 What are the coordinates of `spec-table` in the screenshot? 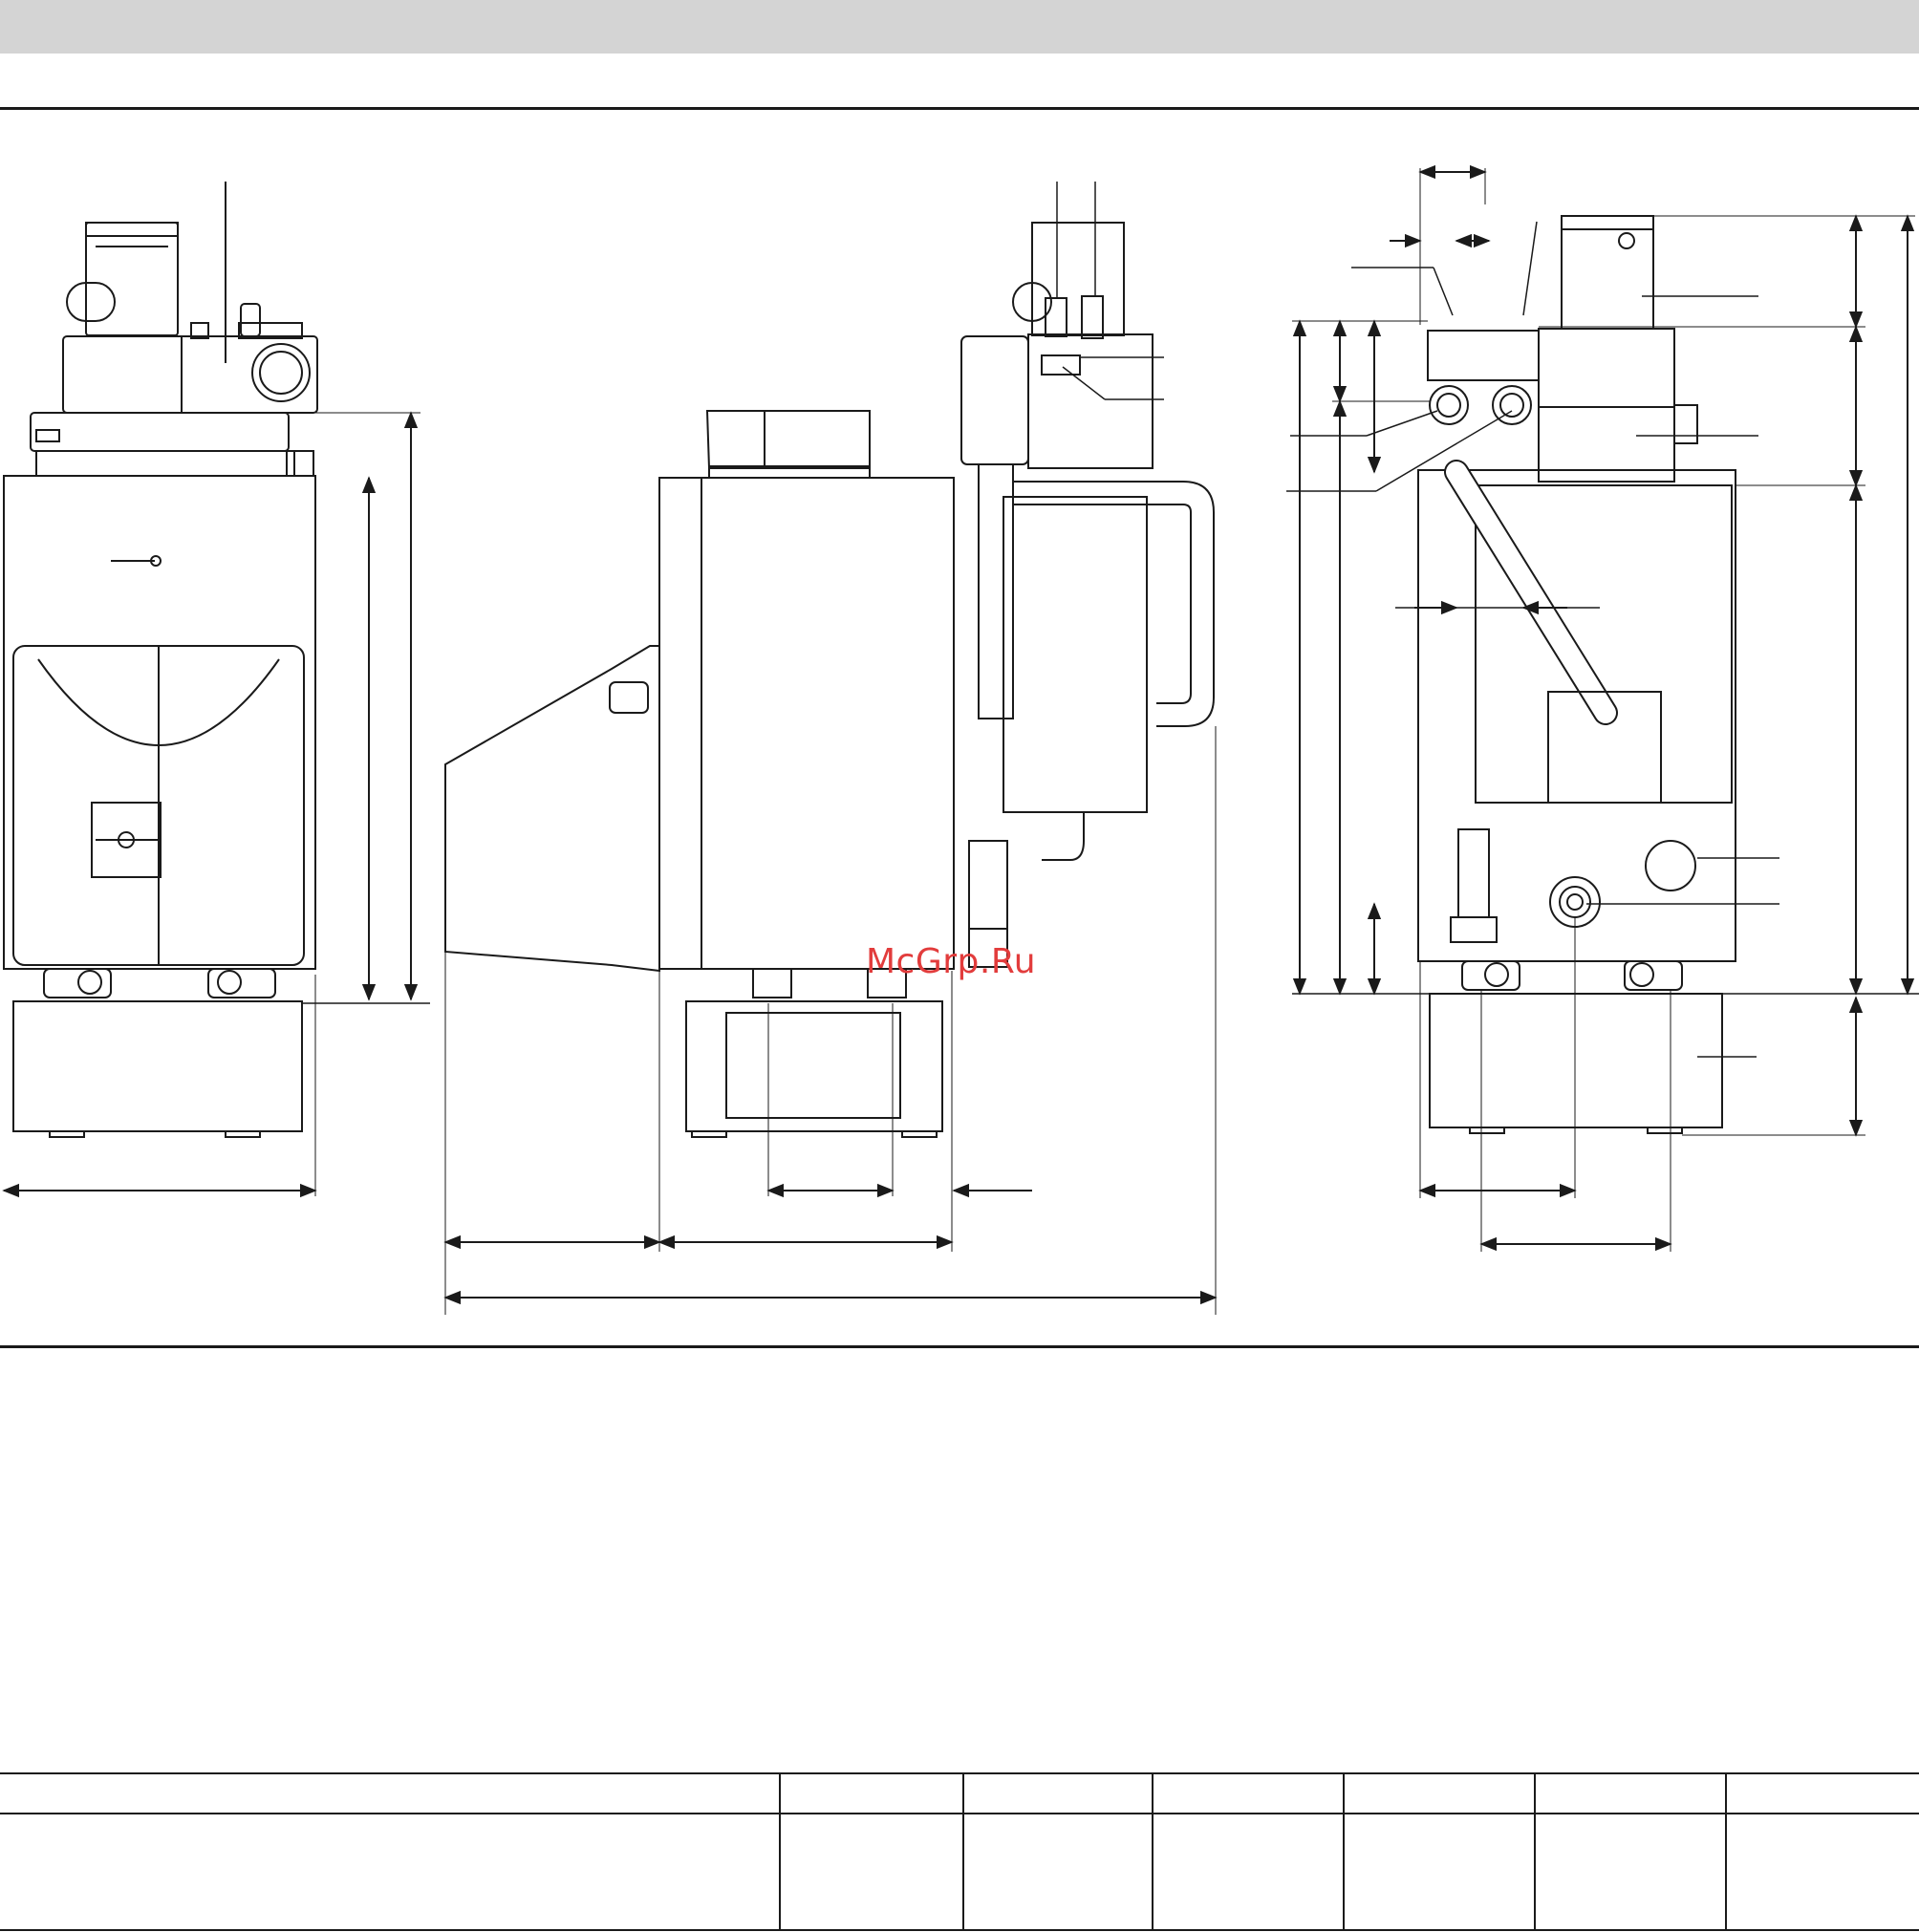 It's located at (959, 1851).